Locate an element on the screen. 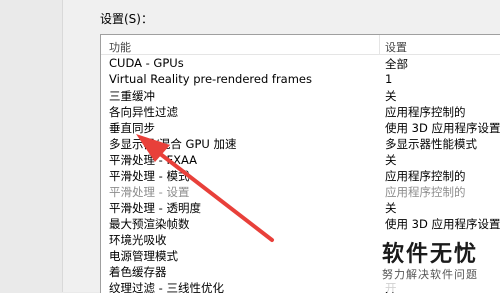 The image size is (500, 293). feature-name: 最大预渲染帧数 is located at coordinates (149, 224).